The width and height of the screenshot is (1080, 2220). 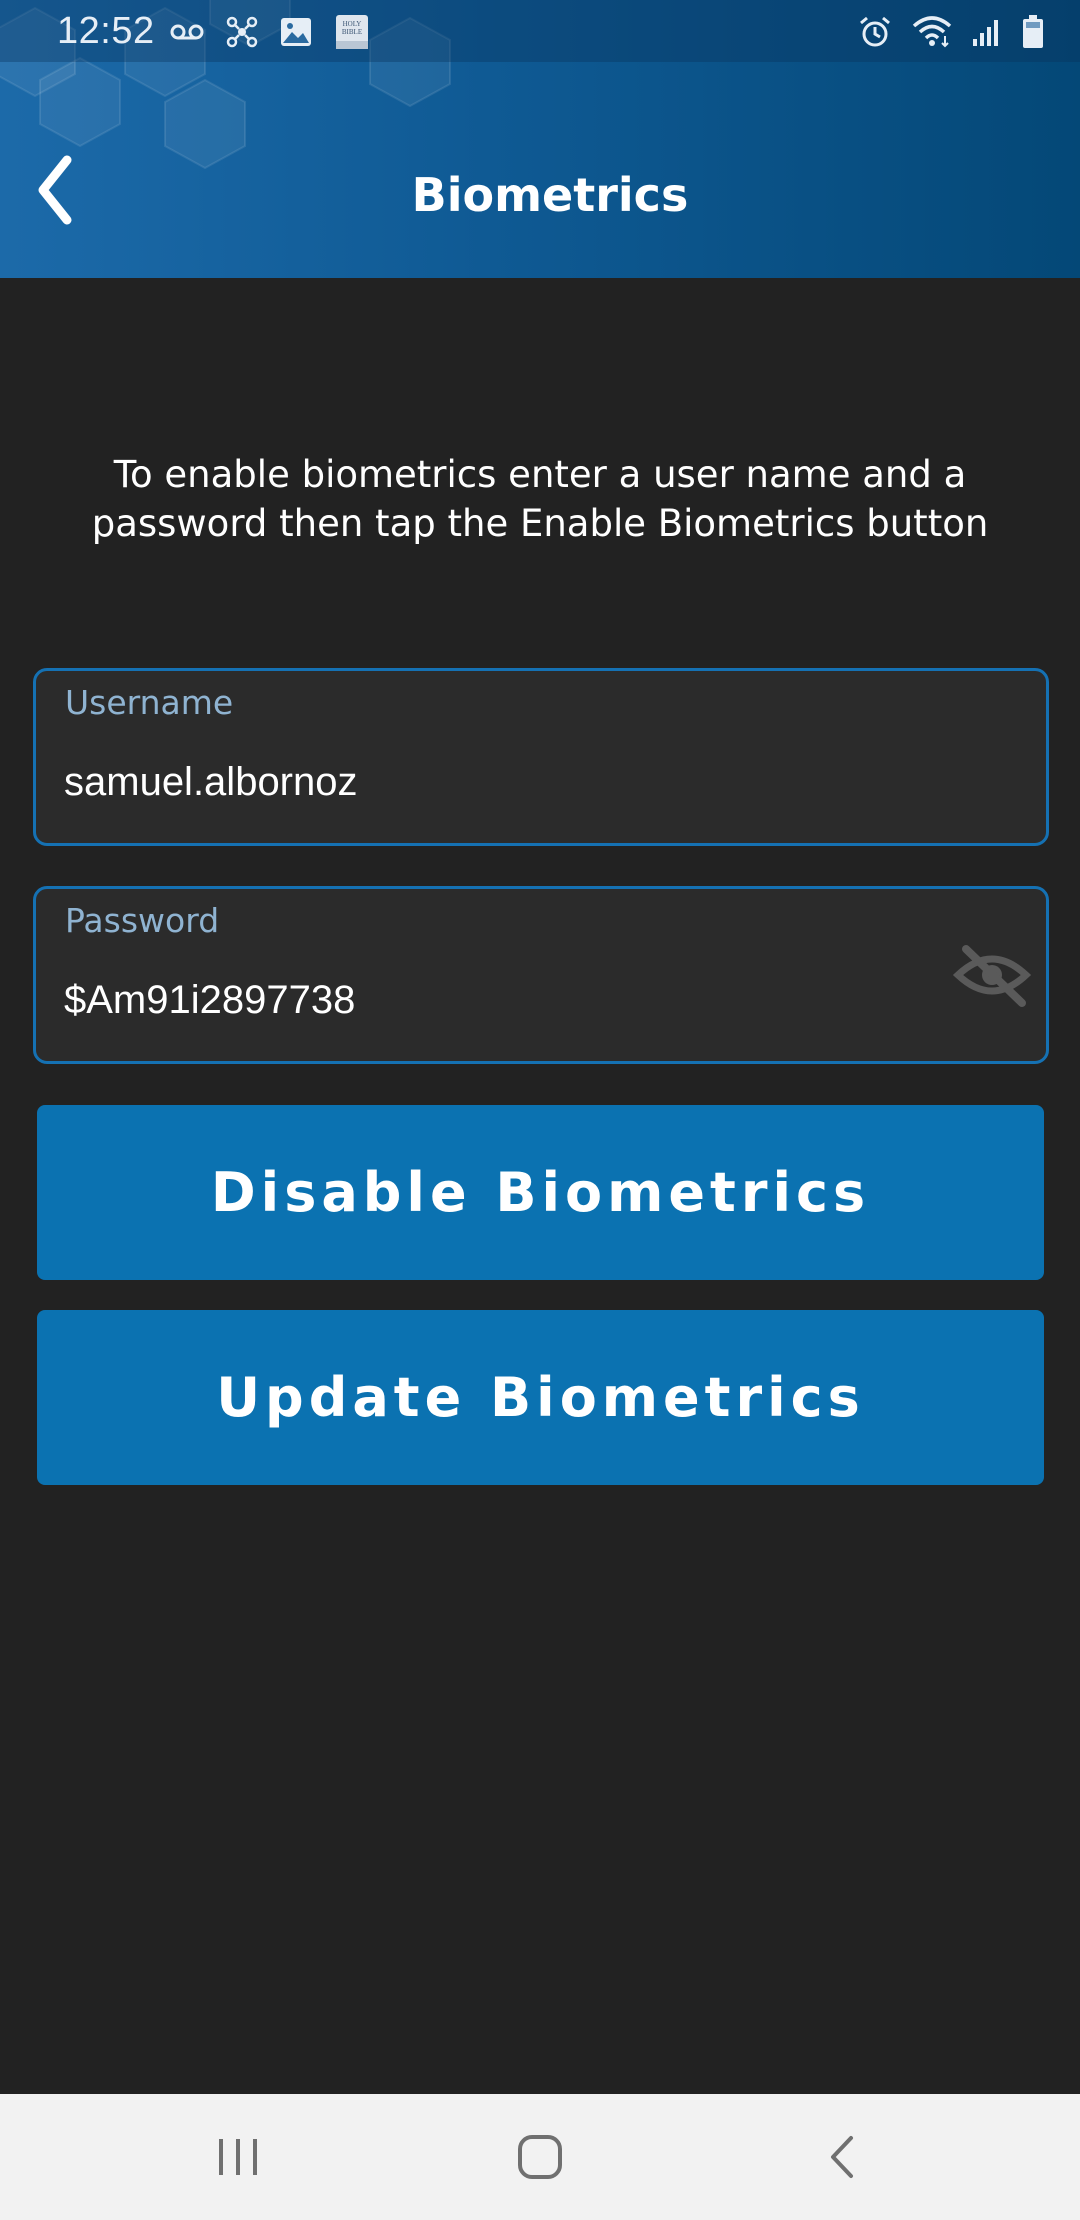 I want to click on home-icon, so click(x=540, y=2157).